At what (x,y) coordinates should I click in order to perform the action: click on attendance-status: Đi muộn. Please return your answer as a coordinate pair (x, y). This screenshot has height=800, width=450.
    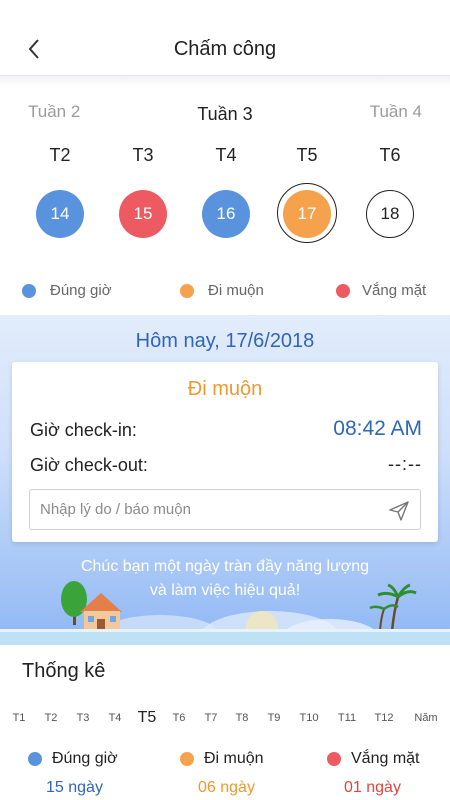
    Looking at the image, I should click on (225, 389).